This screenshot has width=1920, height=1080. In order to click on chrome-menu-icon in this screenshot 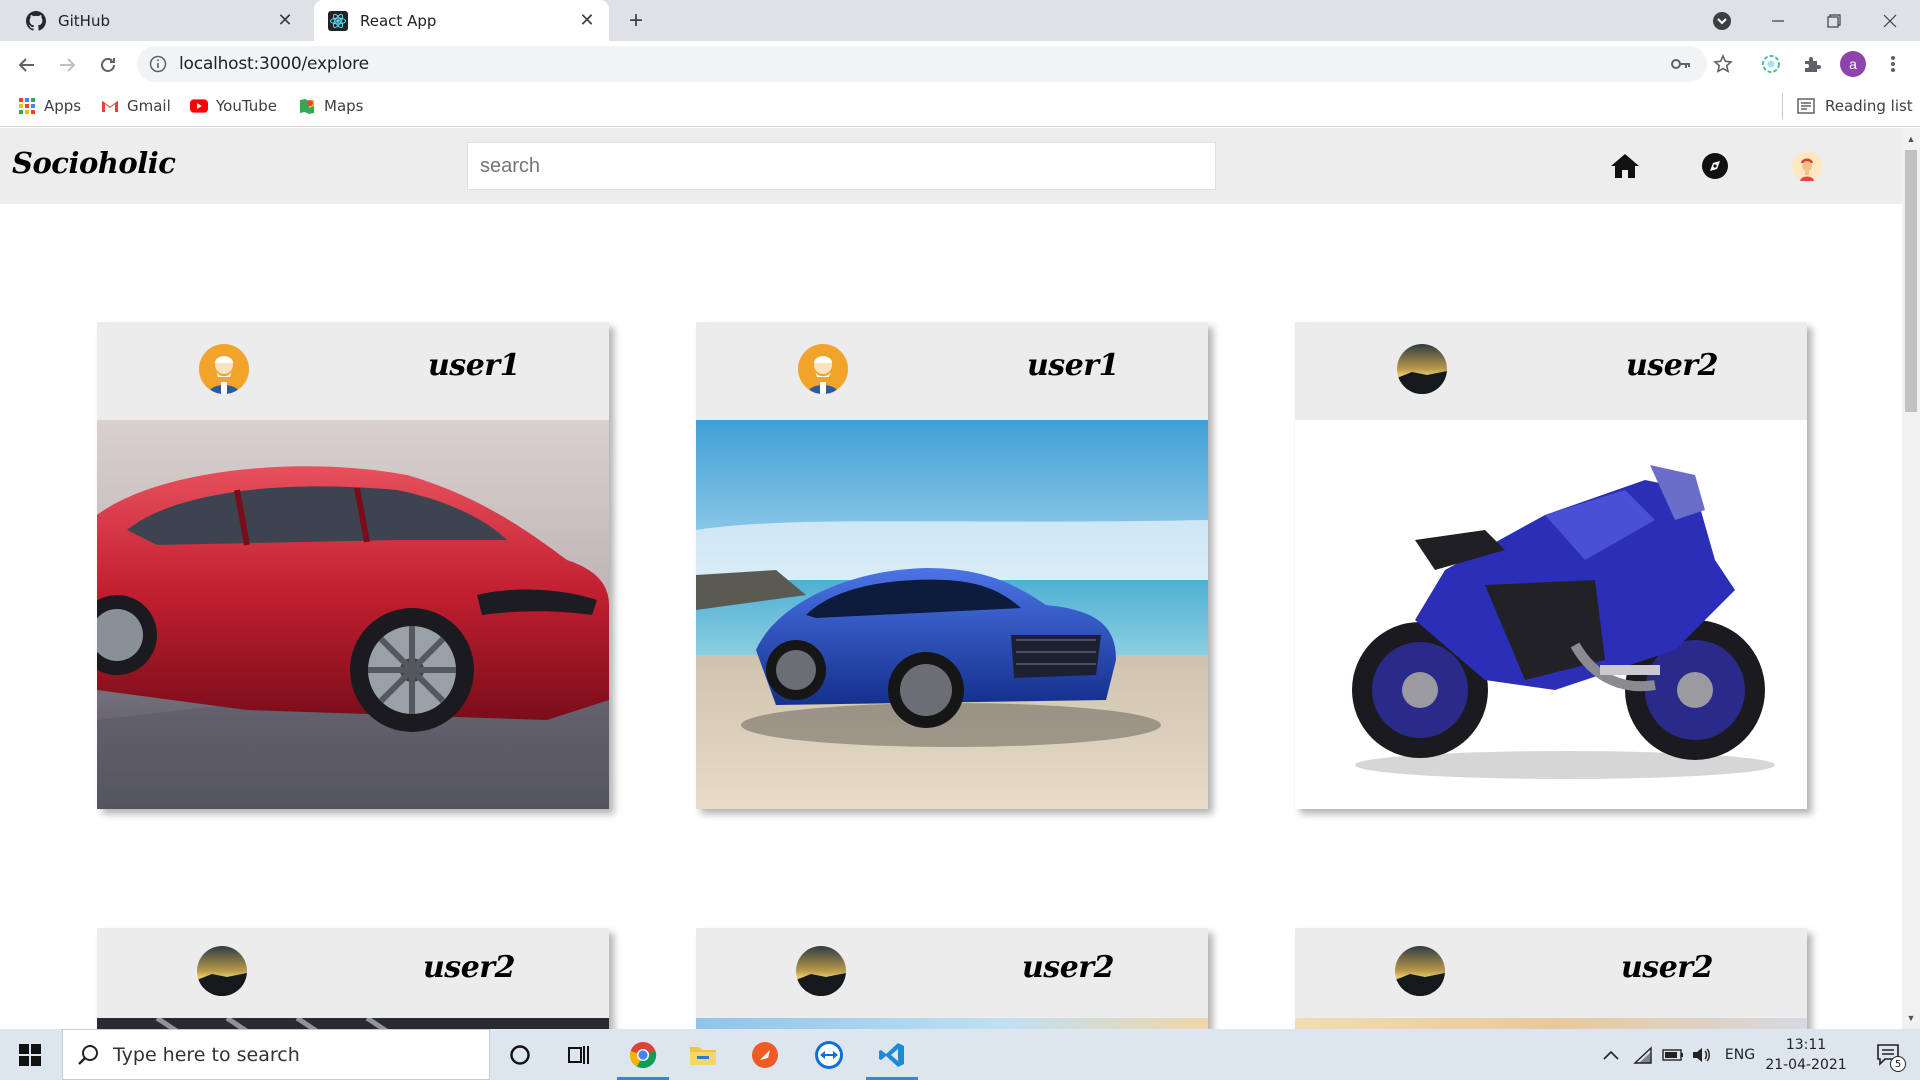, I will do `click(1893, 64)`.